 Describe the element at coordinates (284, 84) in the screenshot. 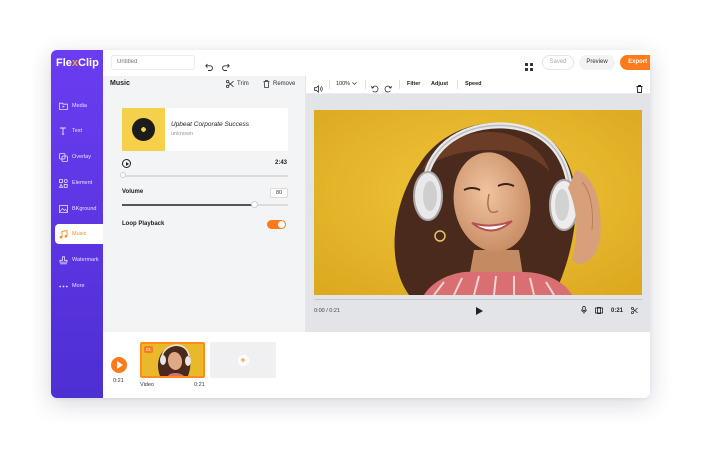

I see `remove-label: Remove` at that location.